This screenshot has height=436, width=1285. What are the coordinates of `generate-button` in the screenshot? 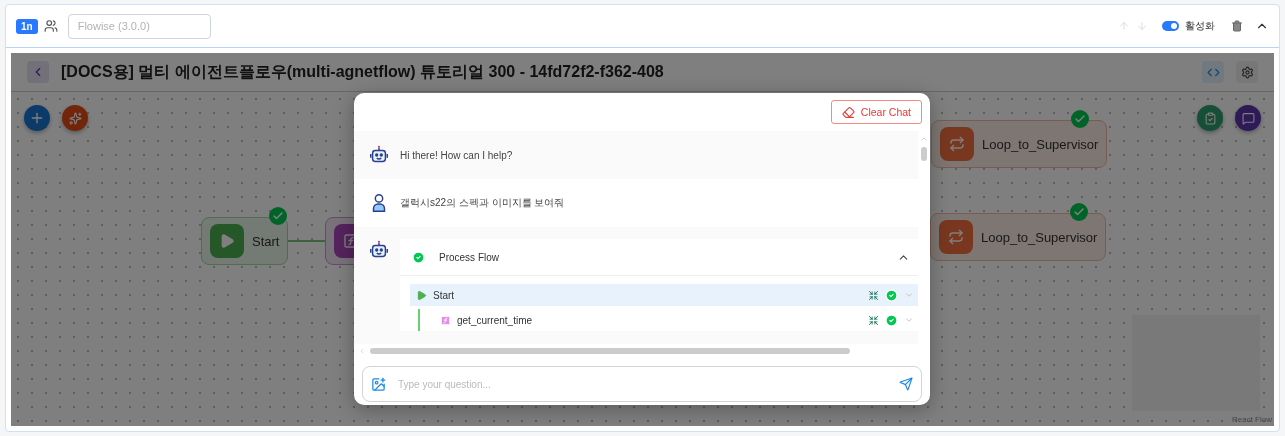 It's located at (75, 118).